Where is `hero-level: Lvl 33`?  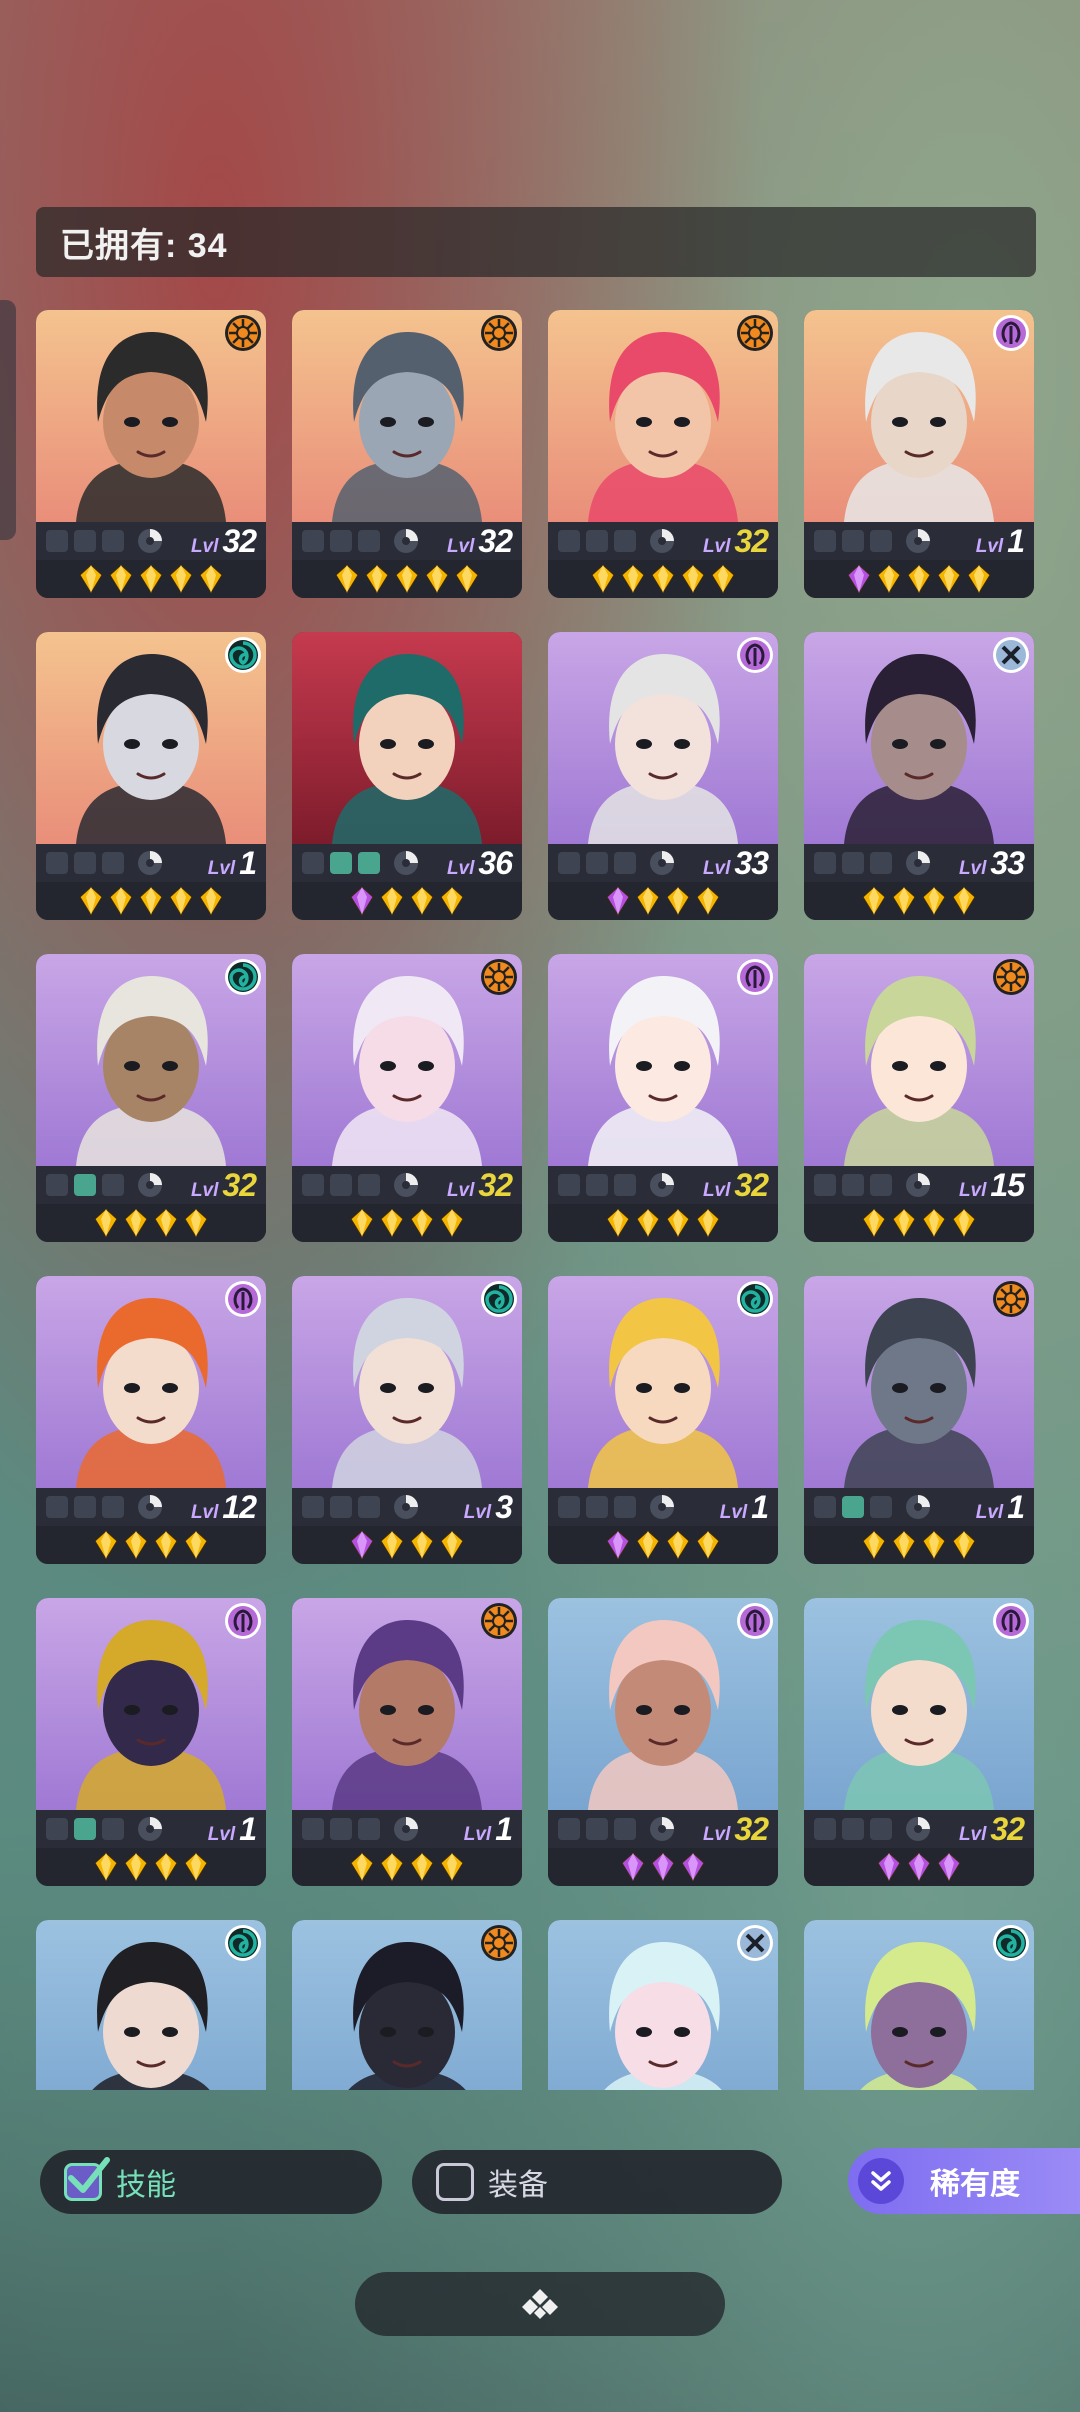
hero-level: Lvl 33 is located at coordinates (992, 863).